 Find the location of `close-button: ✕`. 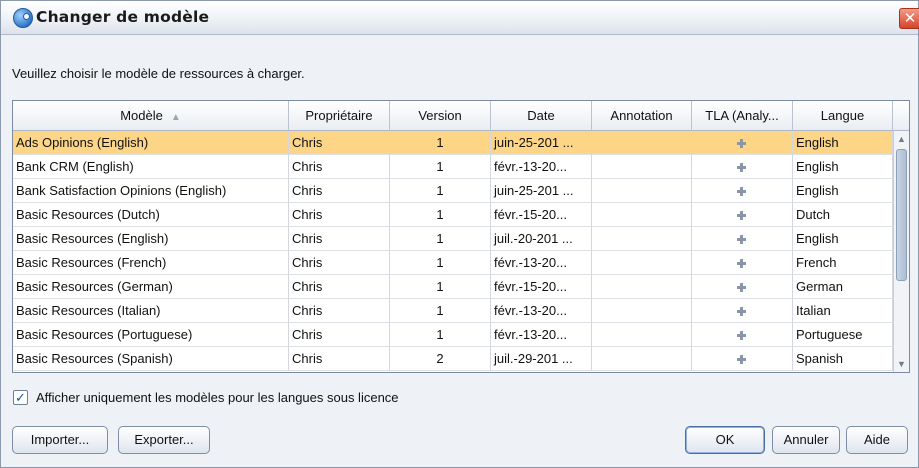

close-button: ✕ is located at coordinates (909, 18).